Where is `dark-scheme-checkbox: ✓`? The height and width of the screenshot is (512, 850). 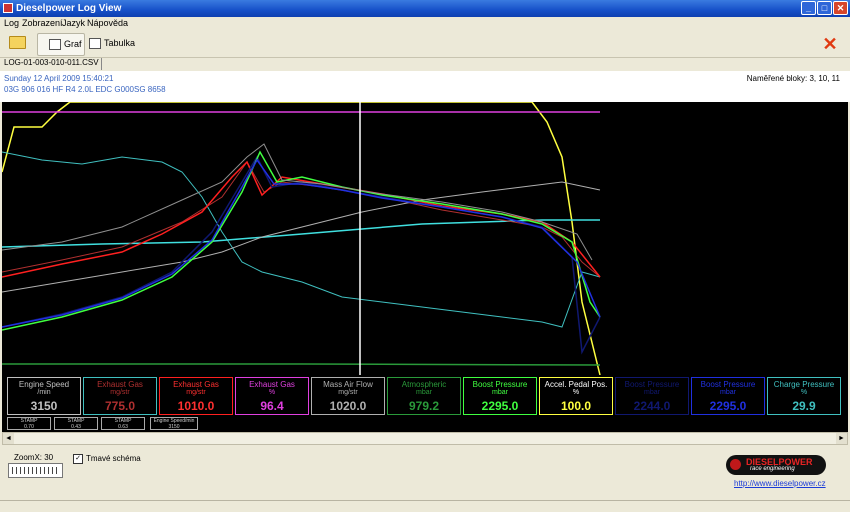
dark-scheme-checkbox: ✓ is located at coordinates (78, 459).